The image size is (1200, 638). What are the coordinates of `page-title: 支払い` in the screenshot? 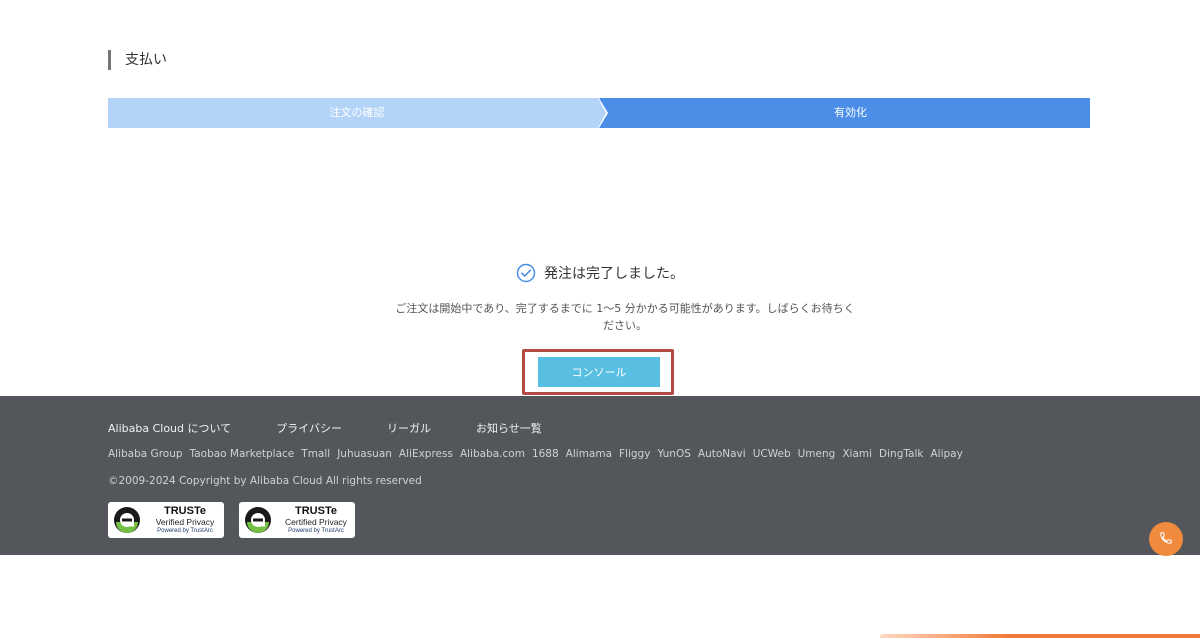 It's located at (137, 60).